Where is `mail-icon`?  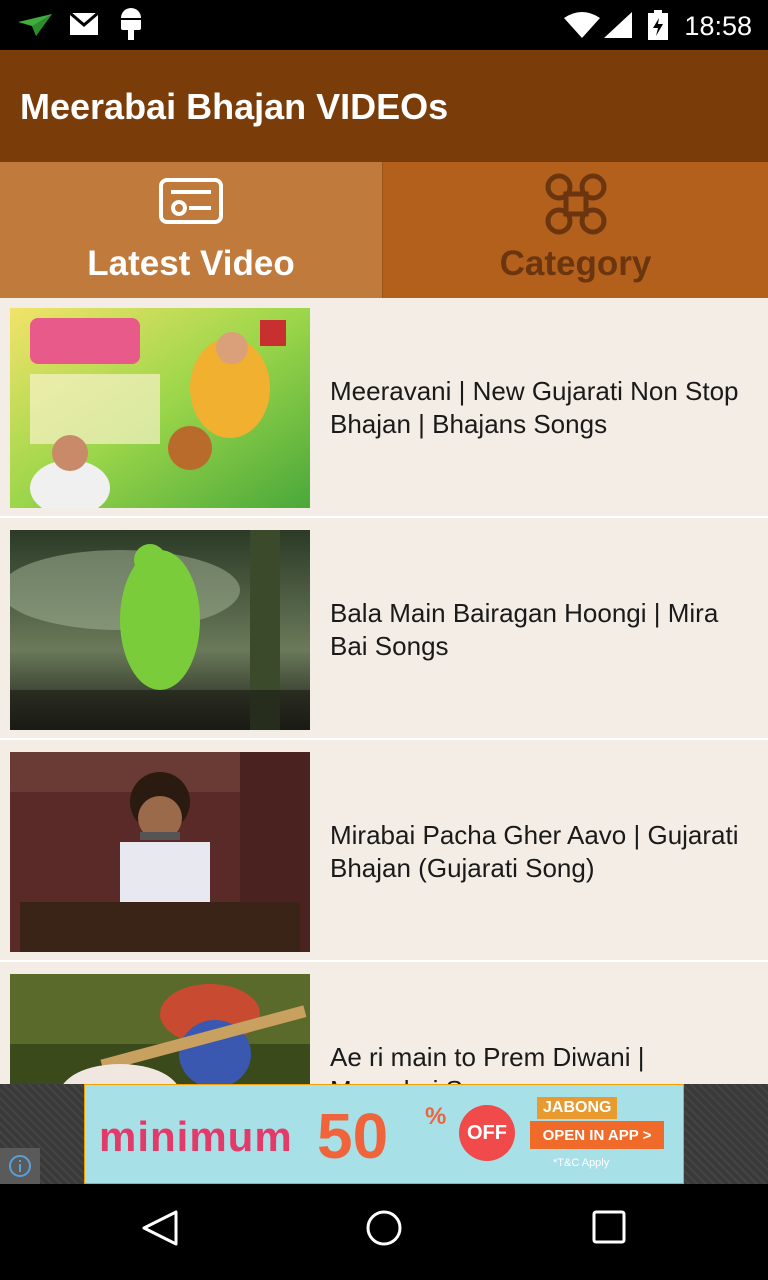 mail-icon is located at coordinates (84, 24).